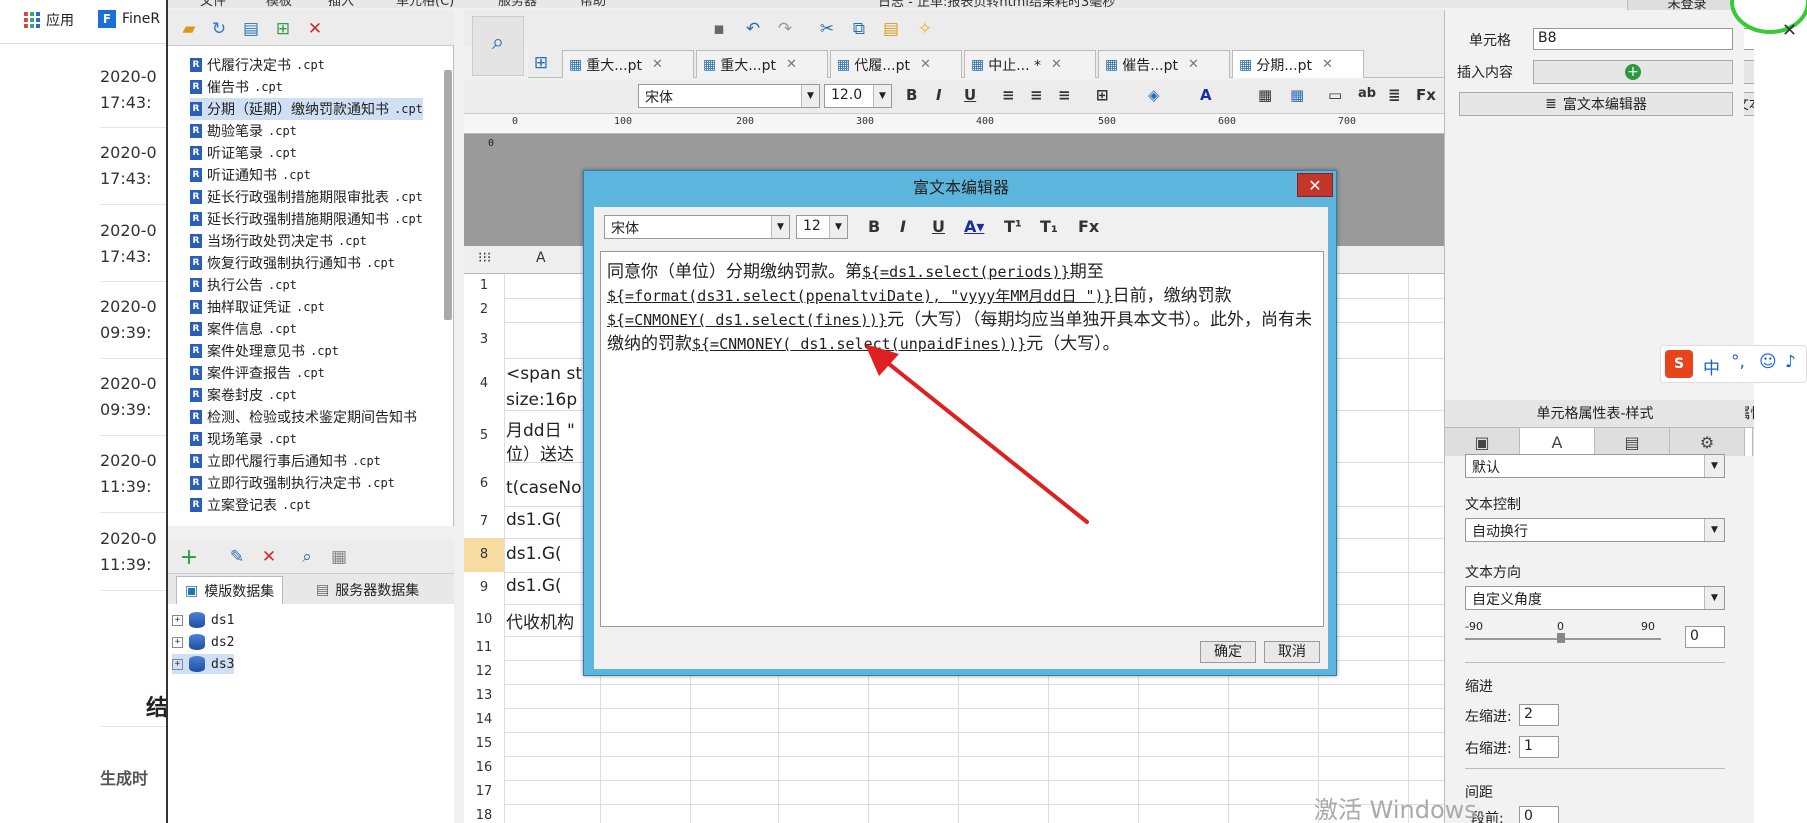 The width and height of the screenshot is (1807, 823). What do you see at coordinates (243, 285) in the screenshot?
I see `tree-item: R 执行公告 .cpt` at bounding box center [243, 285].